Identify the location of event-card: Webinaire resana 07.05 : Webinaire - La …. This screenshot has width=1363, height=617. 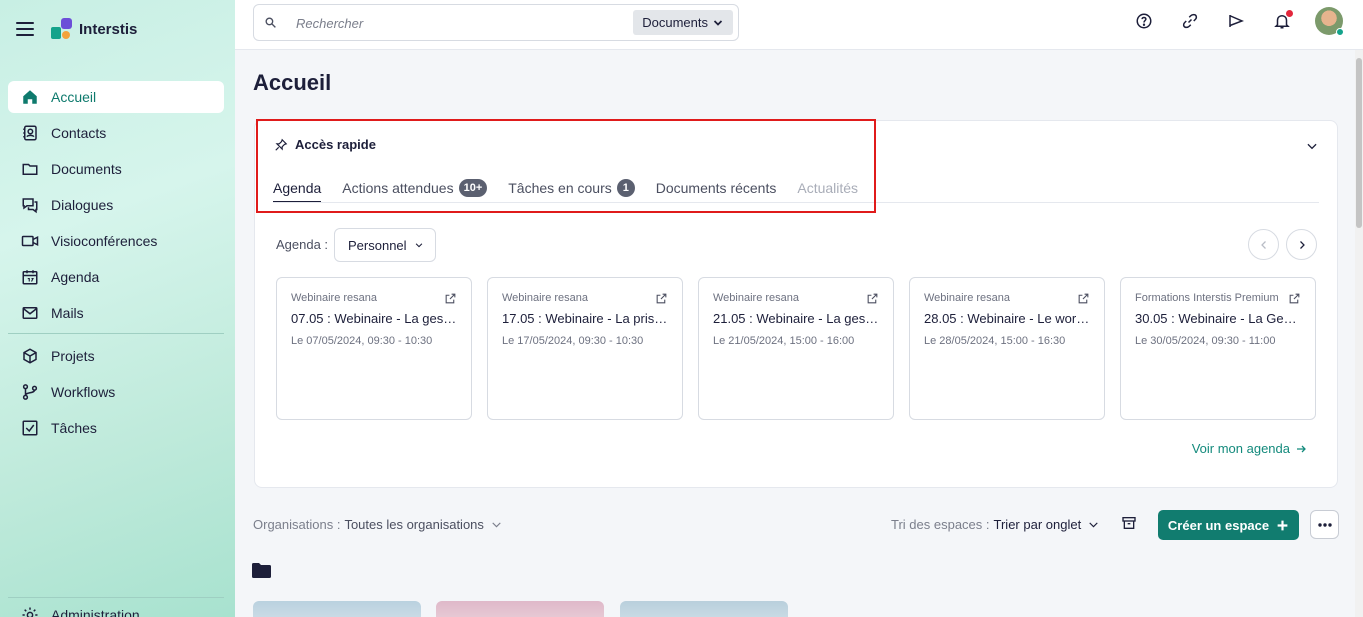
(374, 348).